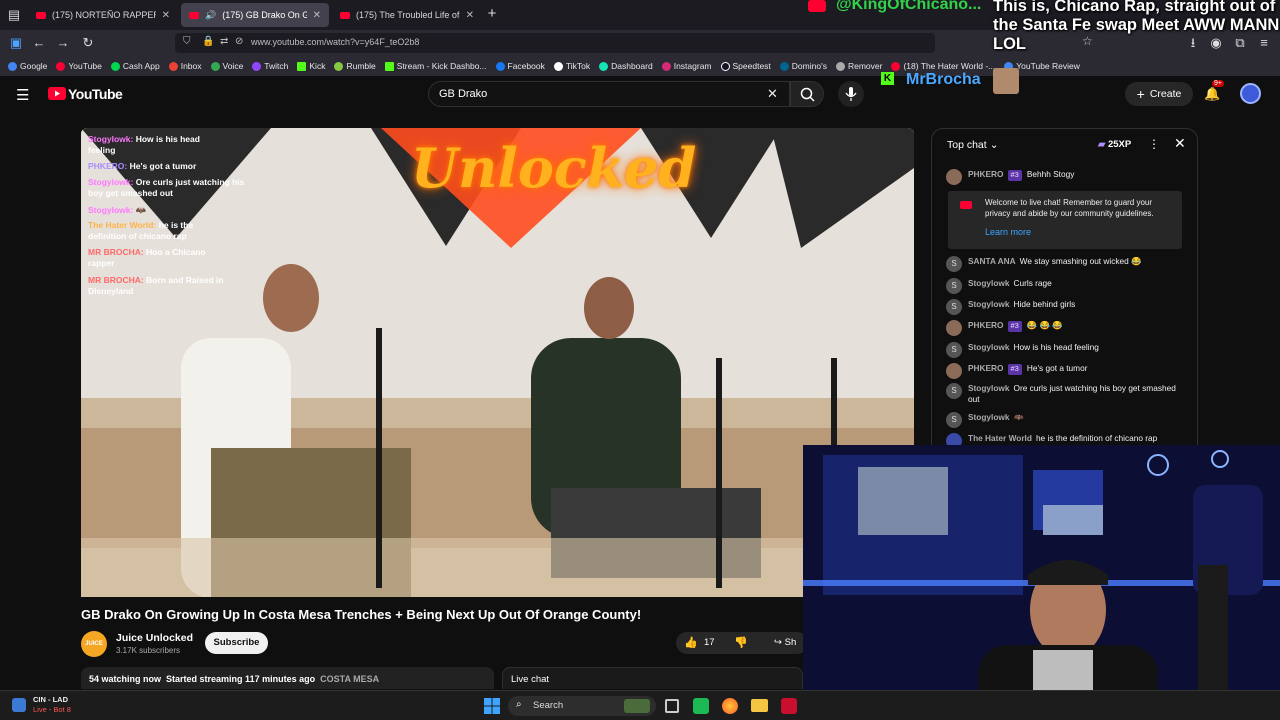 This screenshot has width=1280, height=720. I want to click on thumbs-up-icon: 👍, so click(691, 642).